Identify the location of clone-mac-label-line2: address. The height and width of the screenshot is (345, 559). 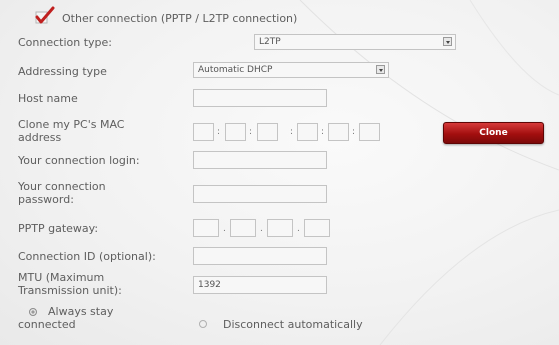
(40, 137).